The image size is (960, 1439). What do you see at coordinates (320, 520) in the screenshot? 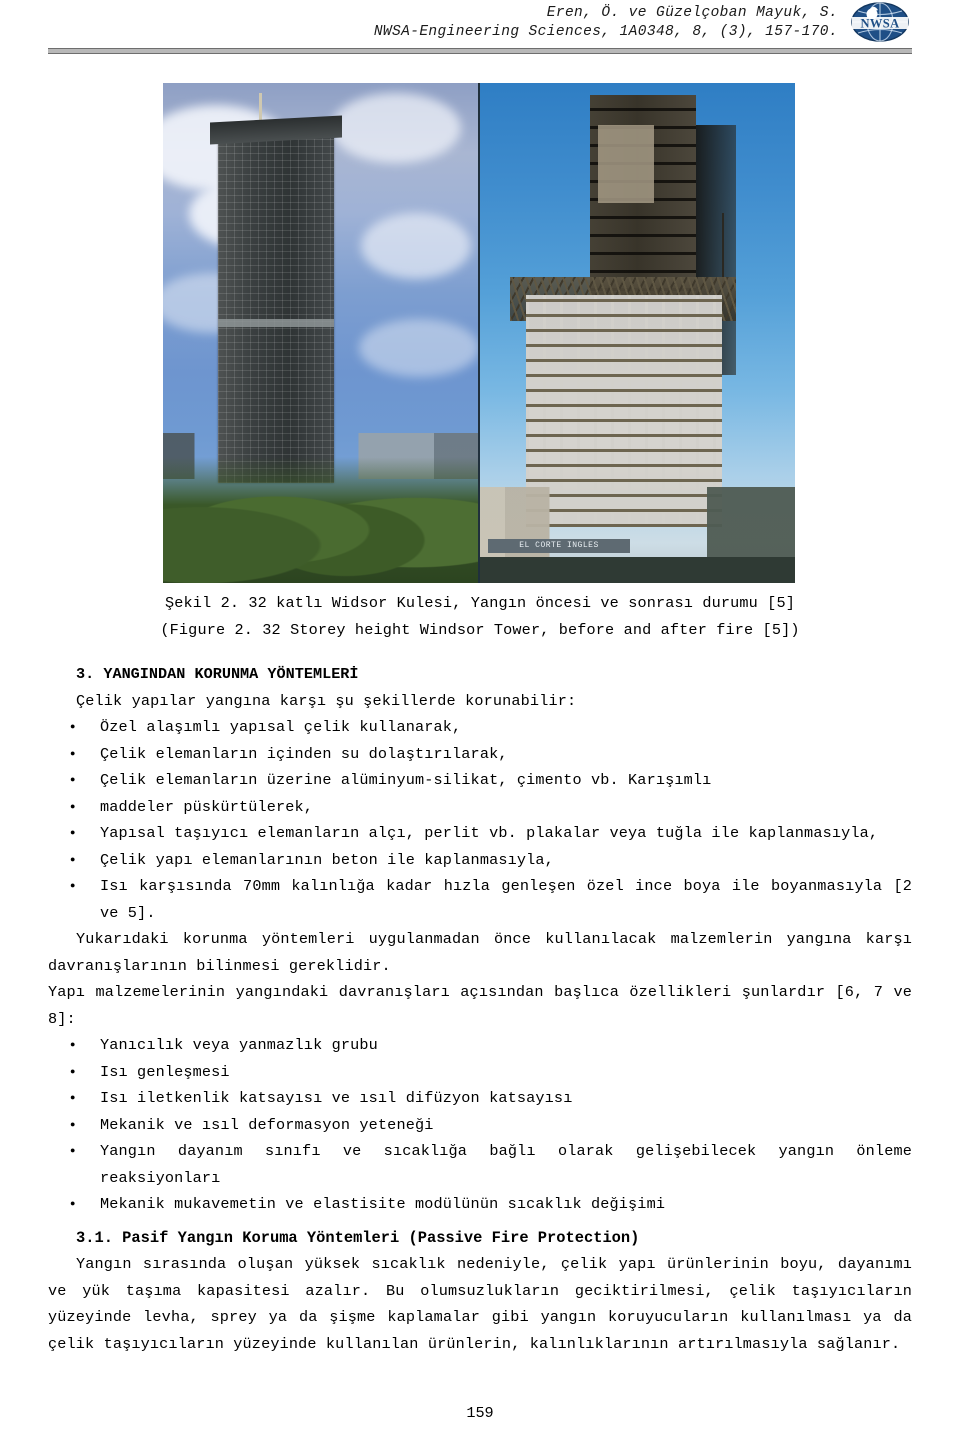
I see `foreground-trees` at bounding box center [320, 520].